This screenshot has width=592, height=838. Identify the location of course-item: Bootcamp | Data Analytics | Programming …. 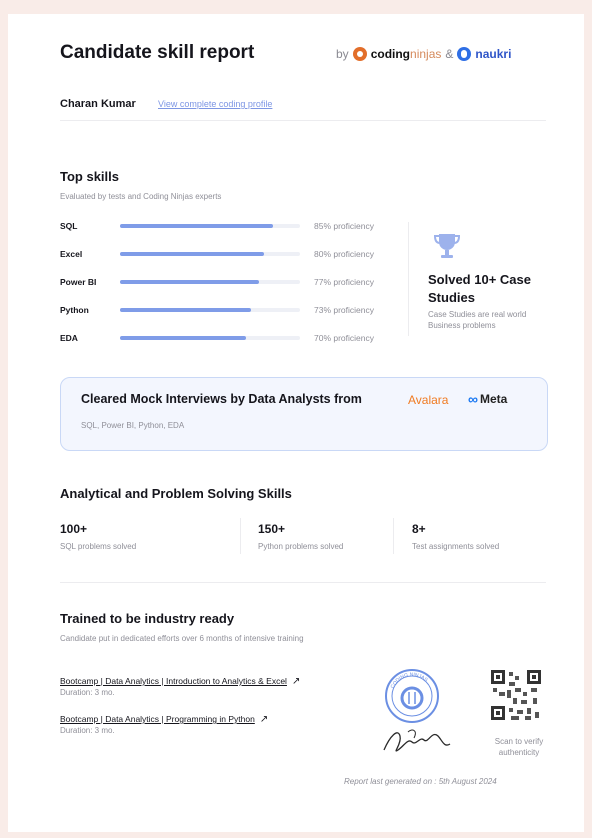
(164, 718).